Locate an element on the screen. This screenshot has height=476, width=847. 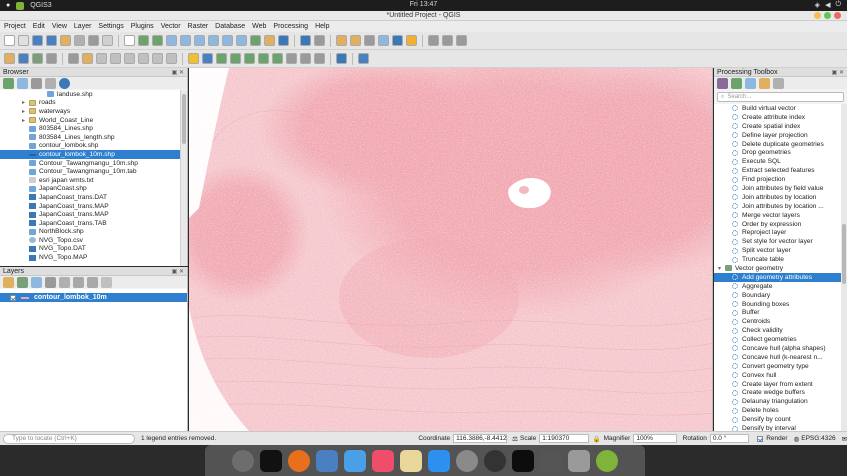
remove-layer-icon is located at coordinates (106, 282).